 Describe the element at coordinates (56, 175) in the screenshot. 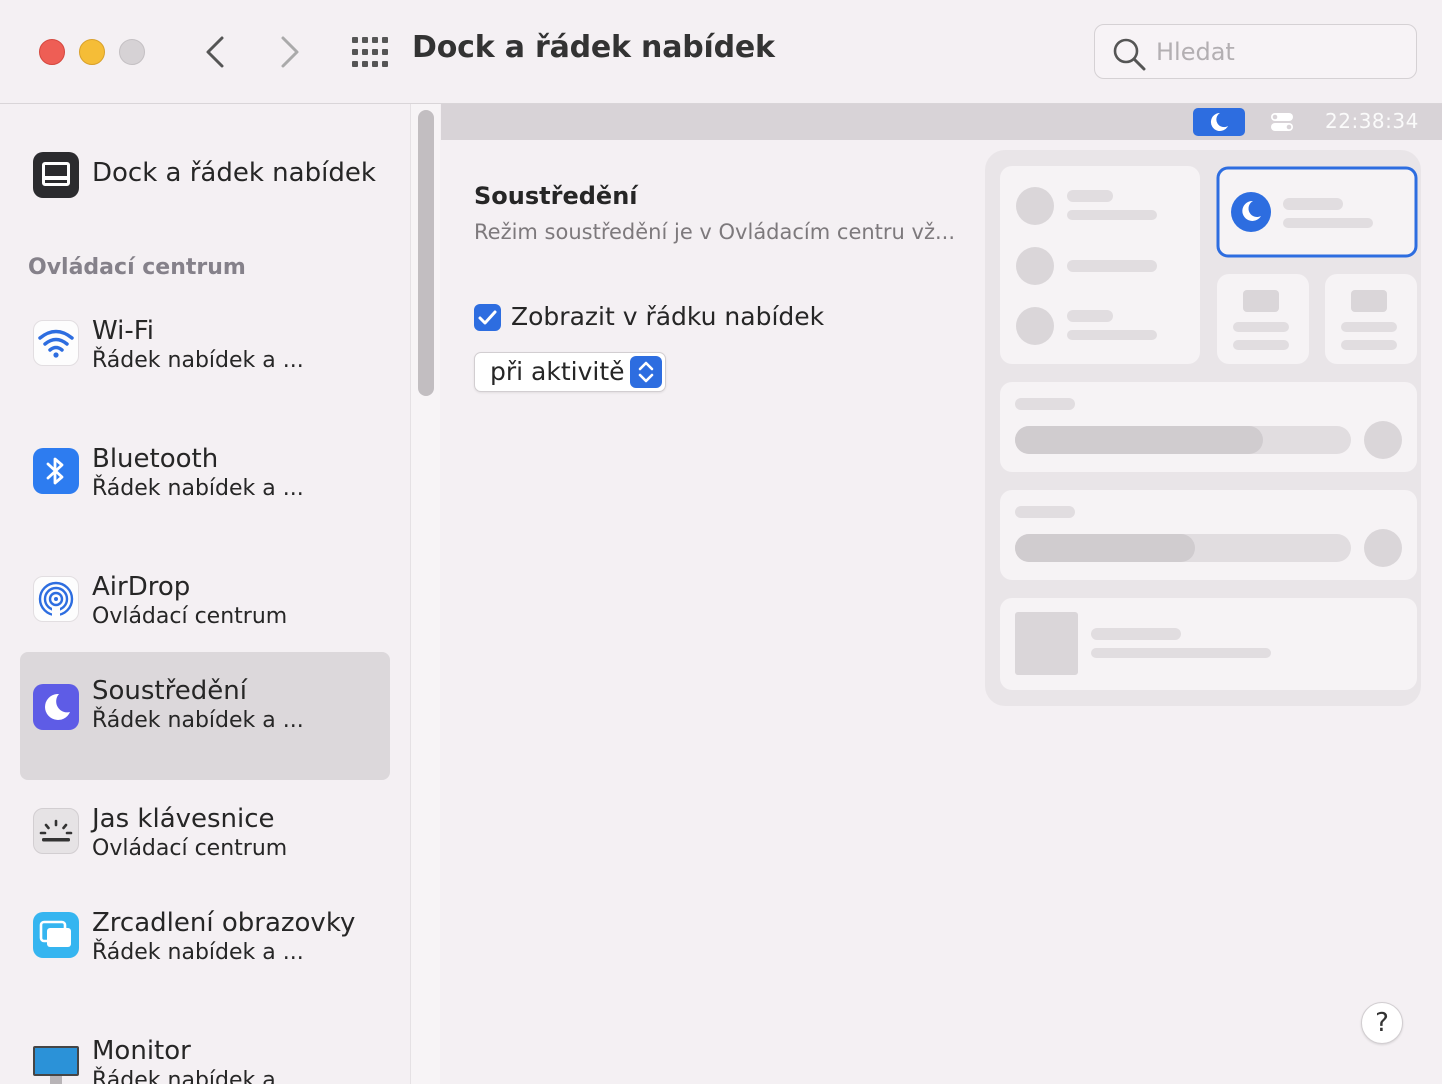

I see `dock-icon` at that location.